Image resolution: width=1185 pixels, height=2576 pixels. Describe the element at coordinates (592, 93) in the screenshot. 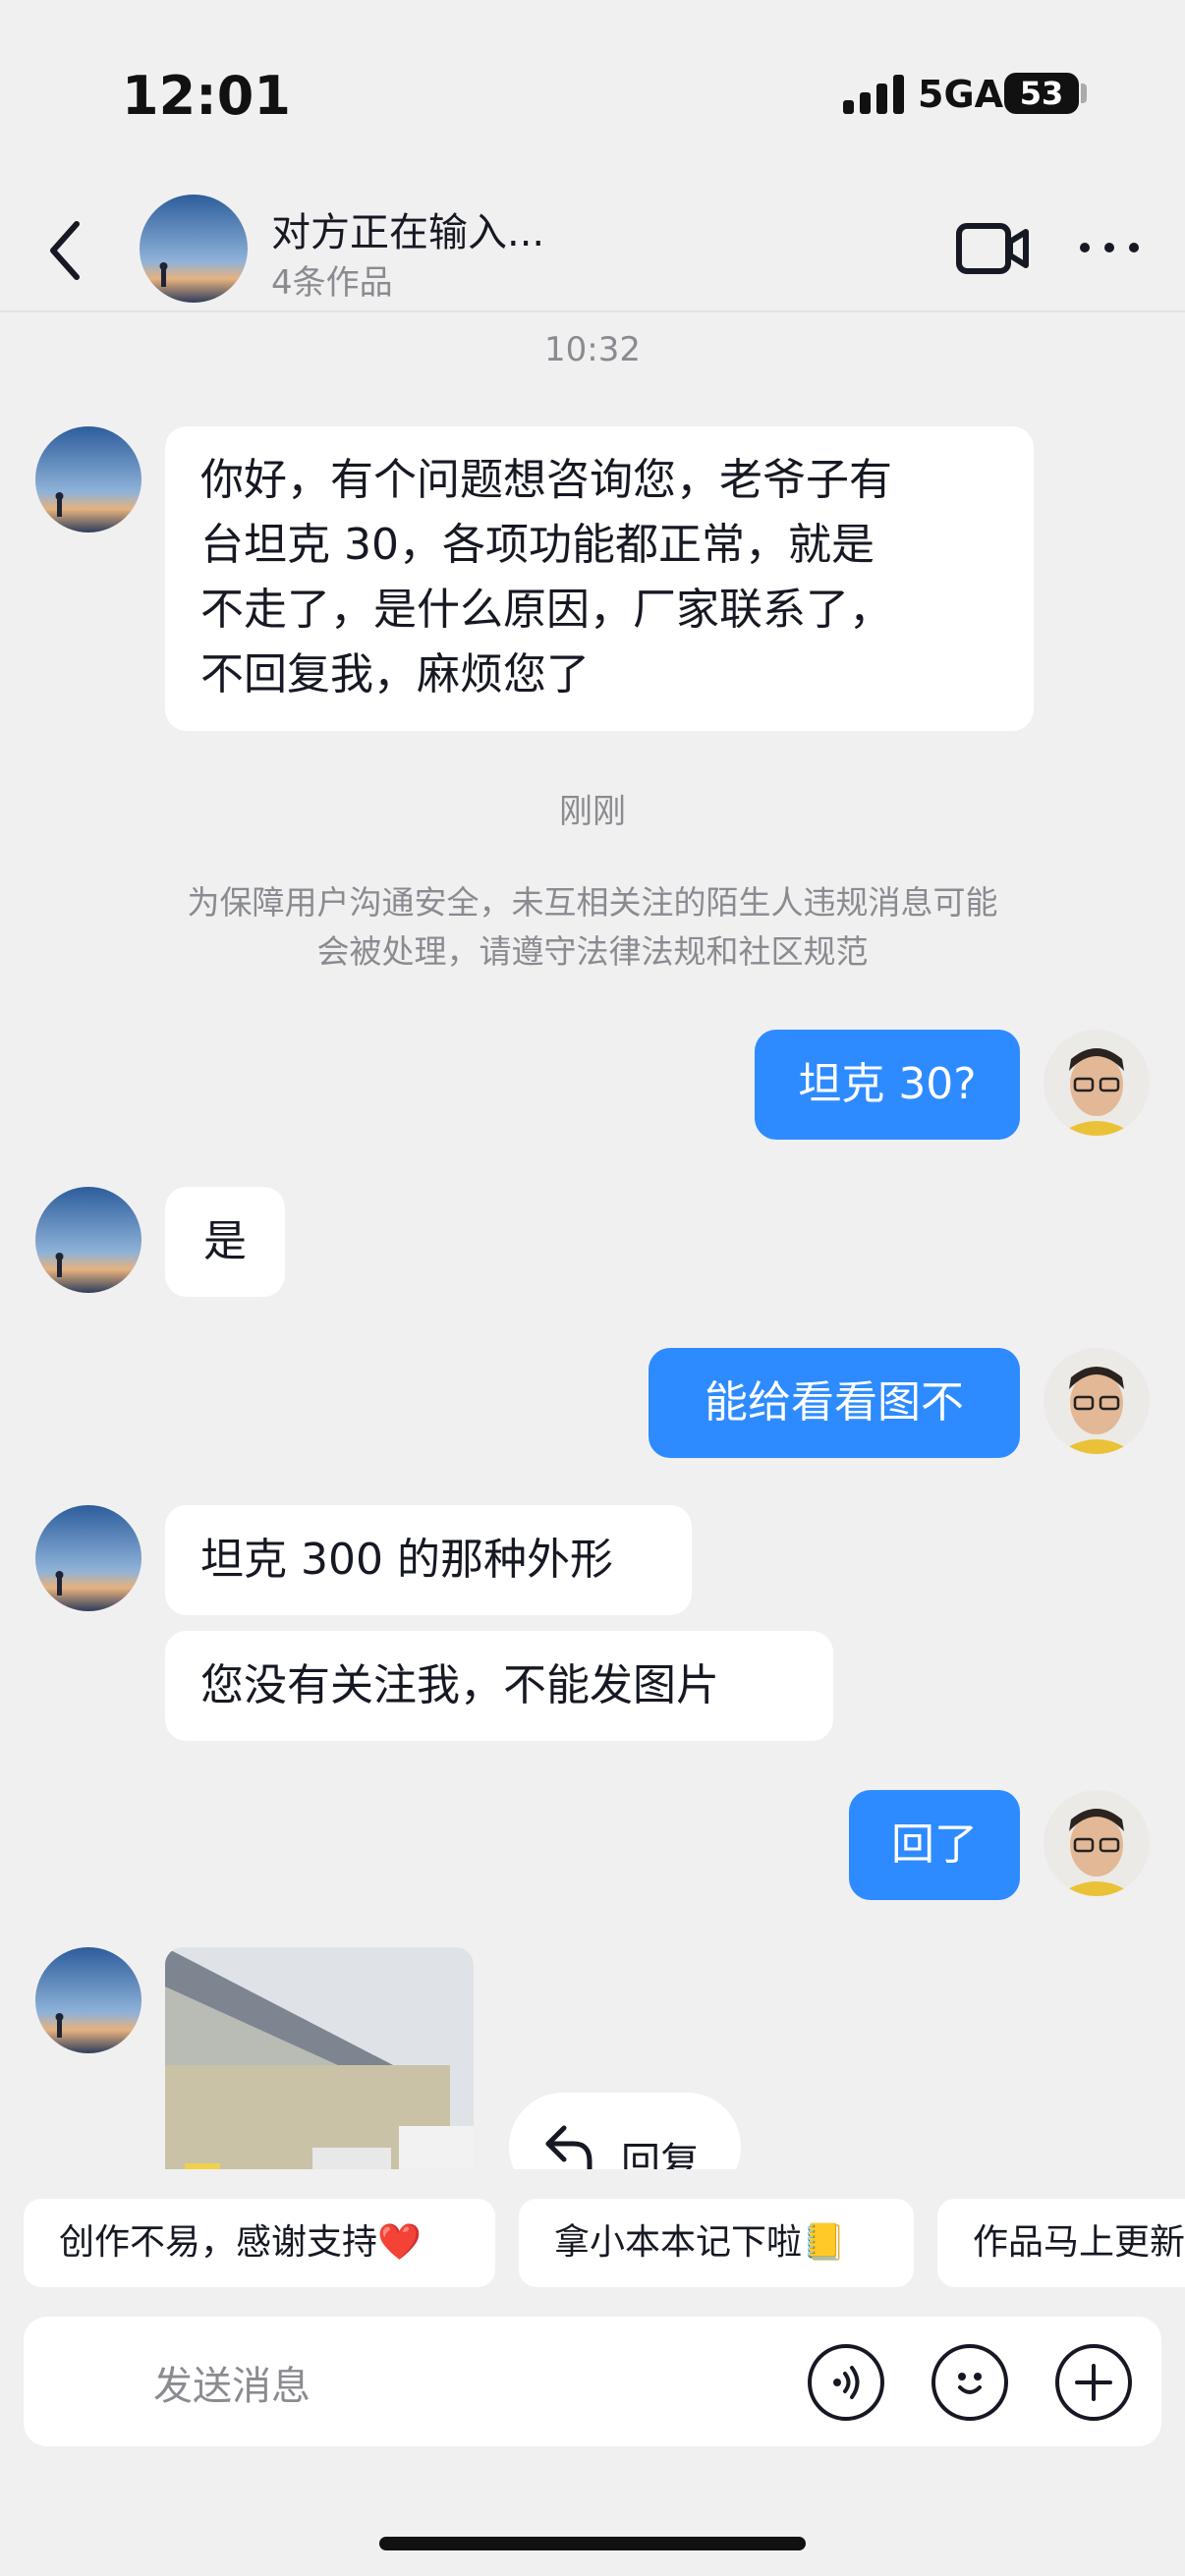

I see `status-bar: 12:01 5GA 53` at that location.